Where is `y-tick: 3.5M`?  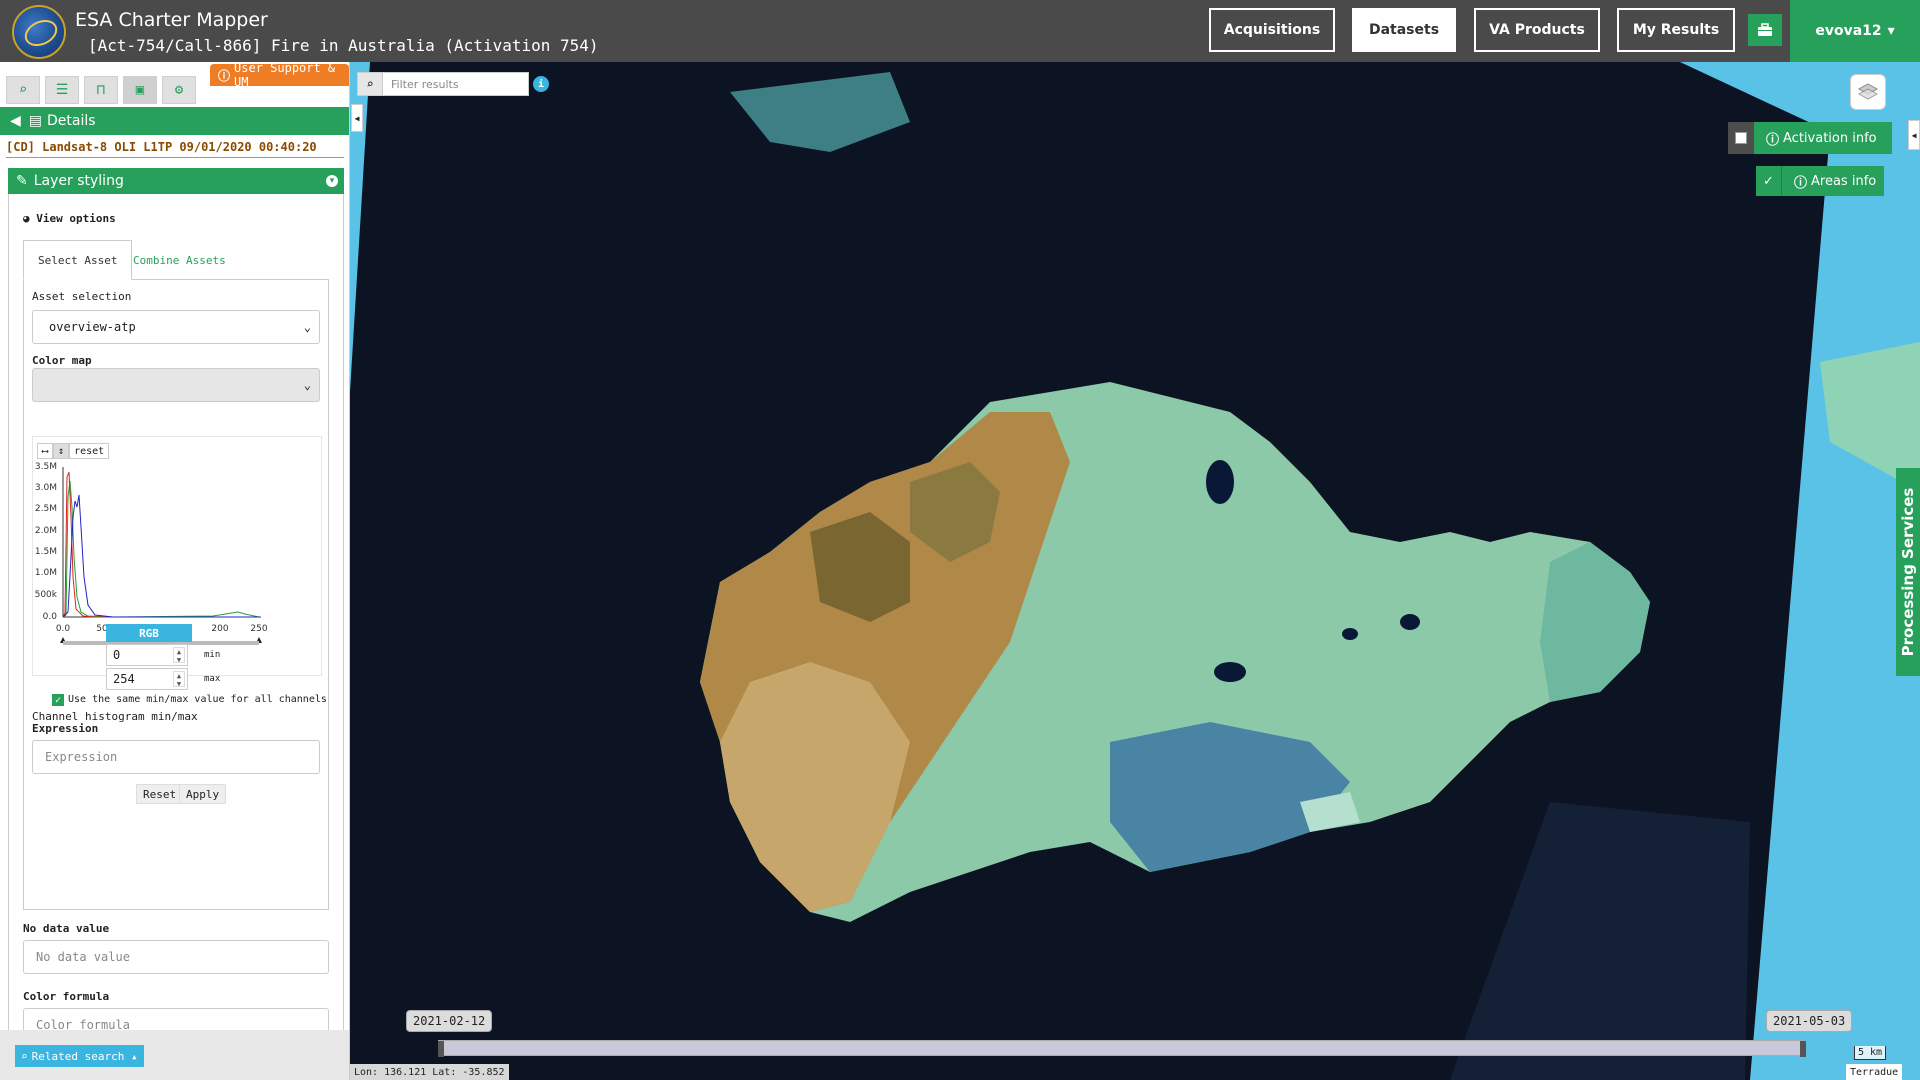
y-tick: 3.5M is located at coordinates (46, 467).